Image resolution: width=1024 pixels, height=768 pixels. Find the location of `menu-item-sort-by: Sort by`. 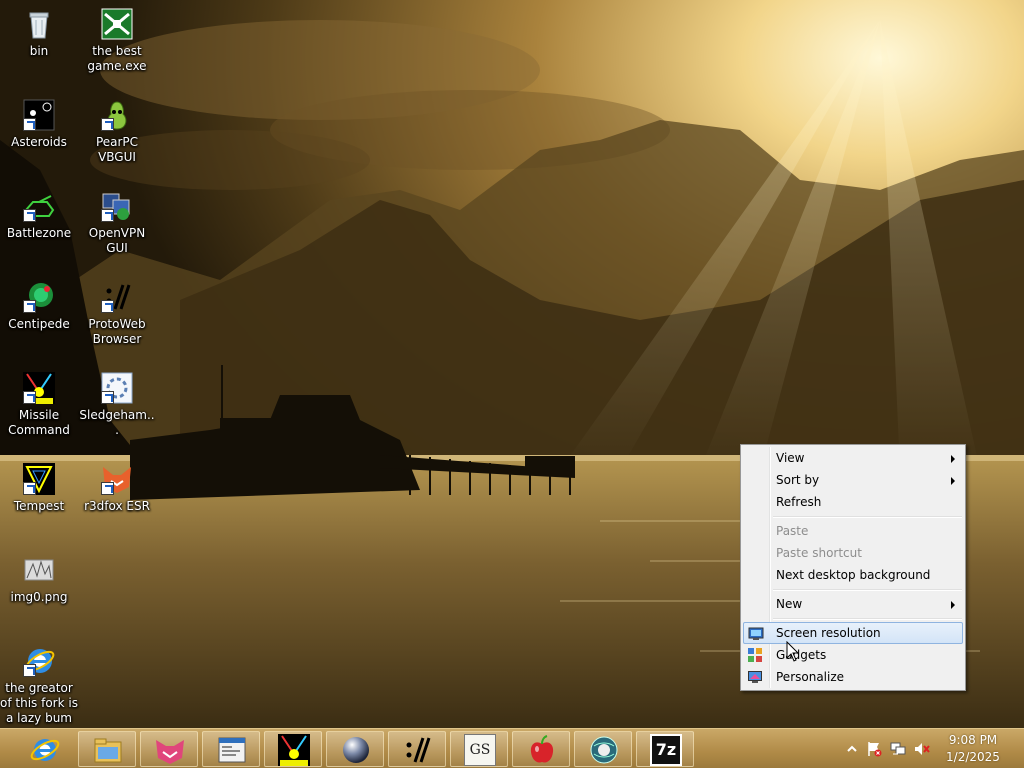

menu-item-sort-by: Sort by is located at coordinates (853, 480).